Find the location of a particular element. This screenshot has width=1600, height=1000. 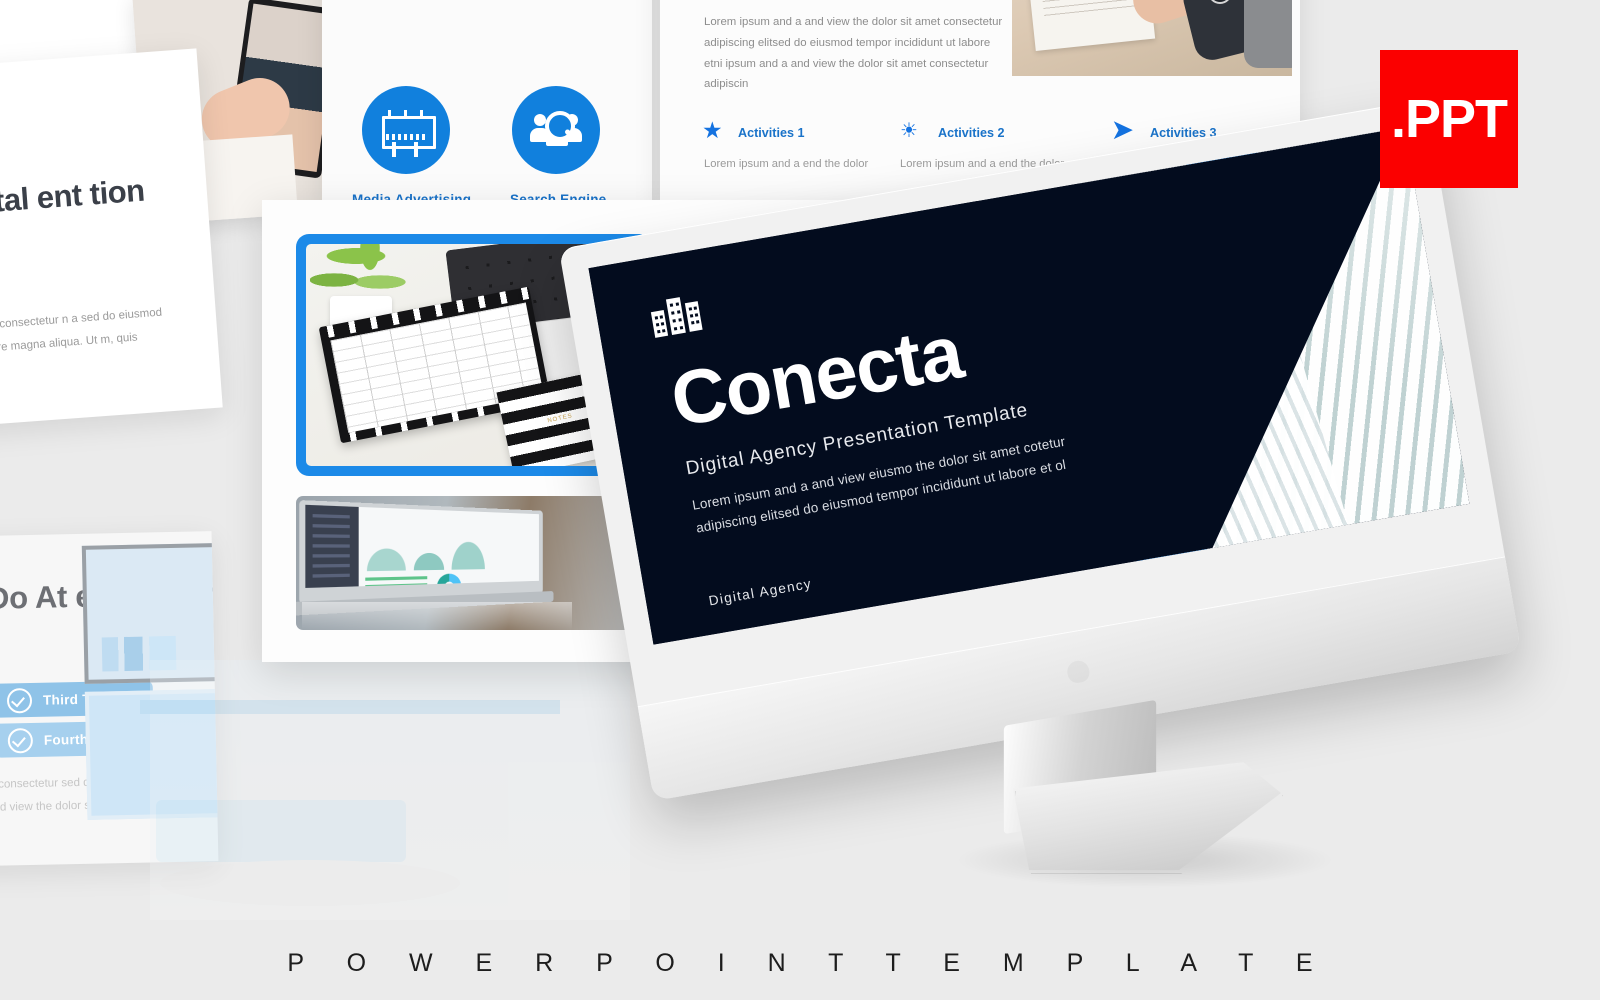

ppt-badge-label: .PPT is located at coordinates (1449, 119).